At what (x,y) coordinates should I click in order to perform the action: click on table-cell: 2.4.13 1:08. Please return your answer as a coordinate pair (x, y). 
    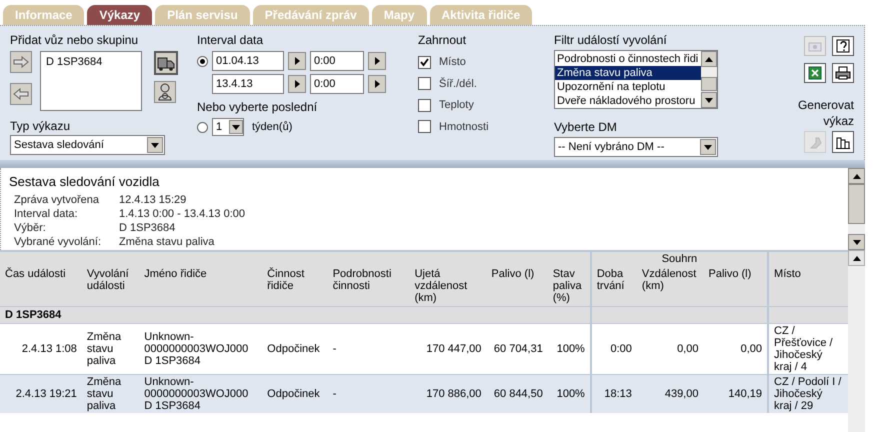
    Looking at the image, I should click on (41, 349).